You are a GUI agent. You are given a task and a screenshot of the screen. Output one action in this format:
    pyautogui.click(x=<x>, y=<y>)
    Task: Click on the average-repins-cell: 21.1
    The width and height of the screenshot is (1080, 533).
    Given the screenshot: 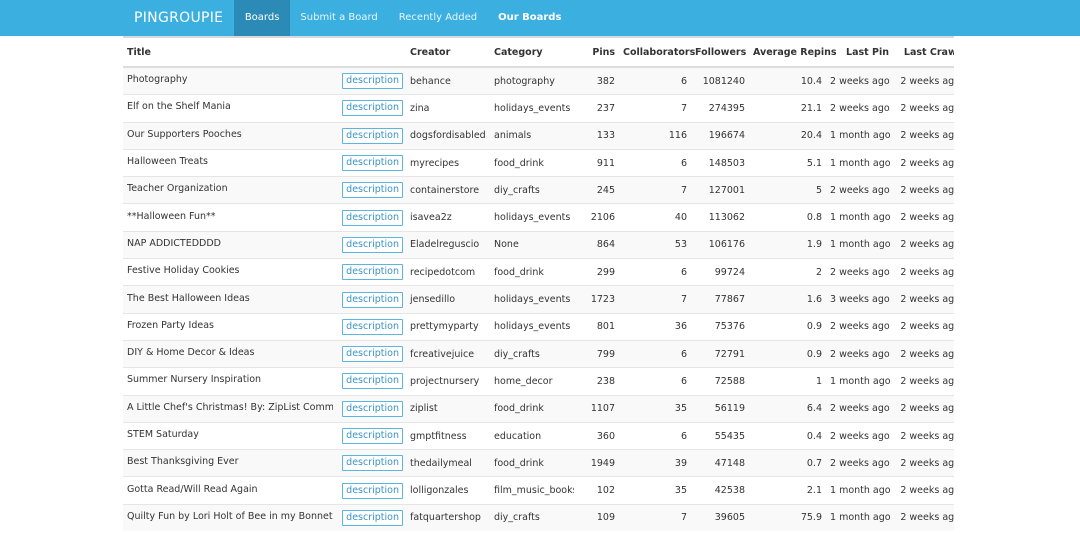 What is the action you would take?
    pyautogui.click(x=787, y=108)
    